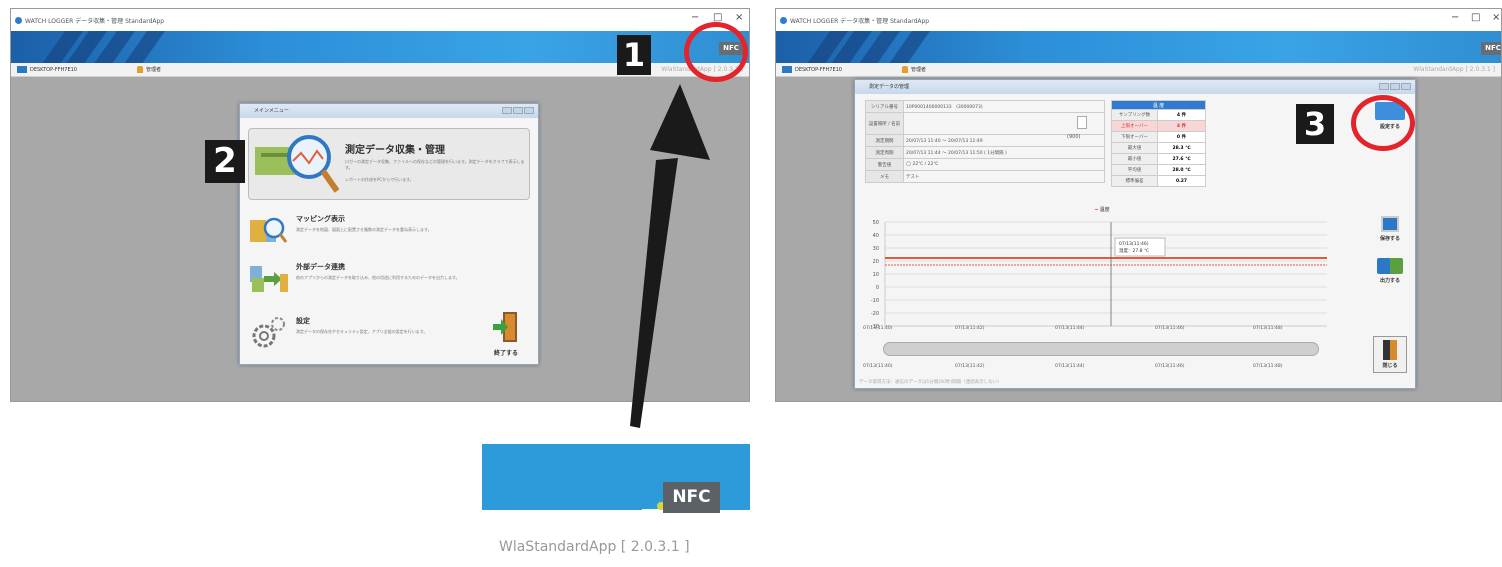 The image size is (1502, 567). Describe the element at coordinates (1101, 349) in the screenshot. I see `range-slider` at that location.